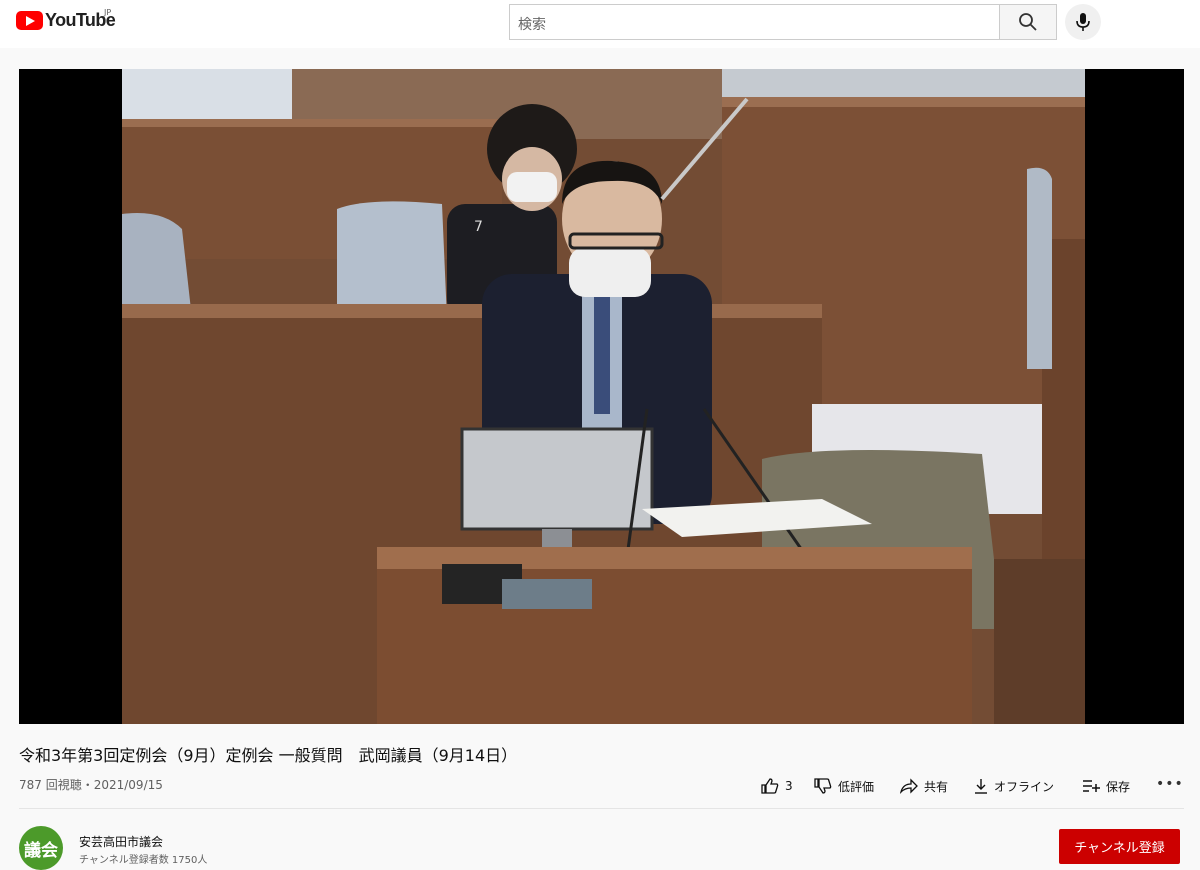 The image size is (1200, 870). I want to click on offline-label: オフライン, so click(1024, 786).